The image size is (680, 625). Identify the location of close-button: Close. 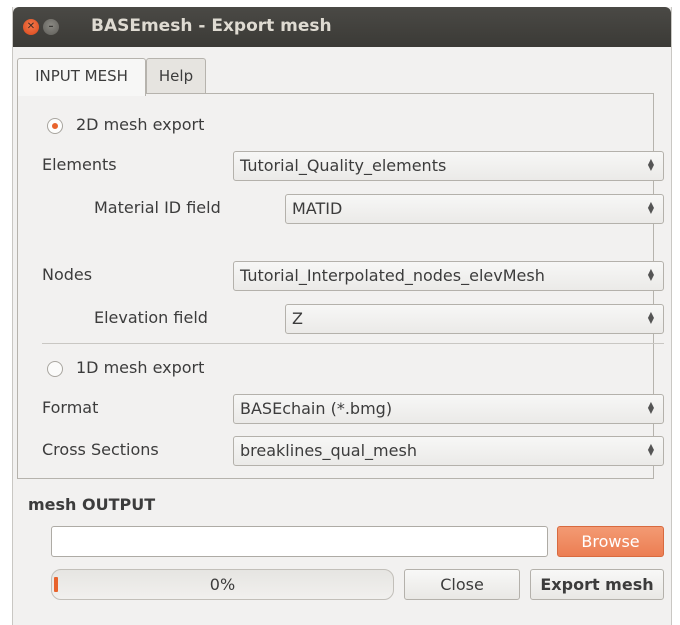
(462, 584).